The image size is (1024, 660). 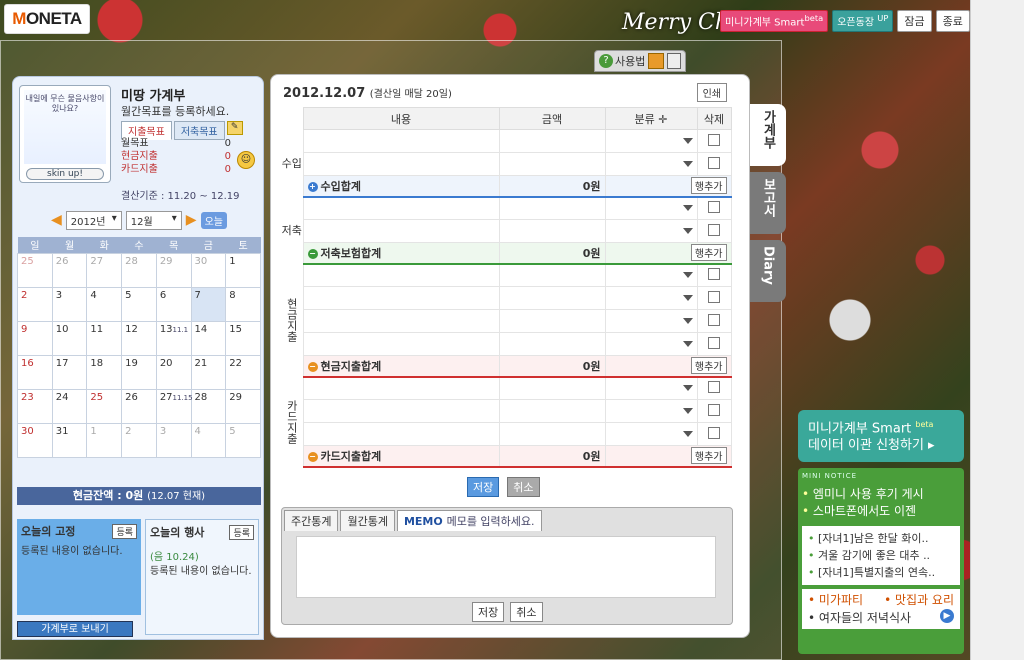 What do you see at coordinates (69, 372) in the screenshot?
I see `calendar-day: 17` at bounding box center [69, 372].